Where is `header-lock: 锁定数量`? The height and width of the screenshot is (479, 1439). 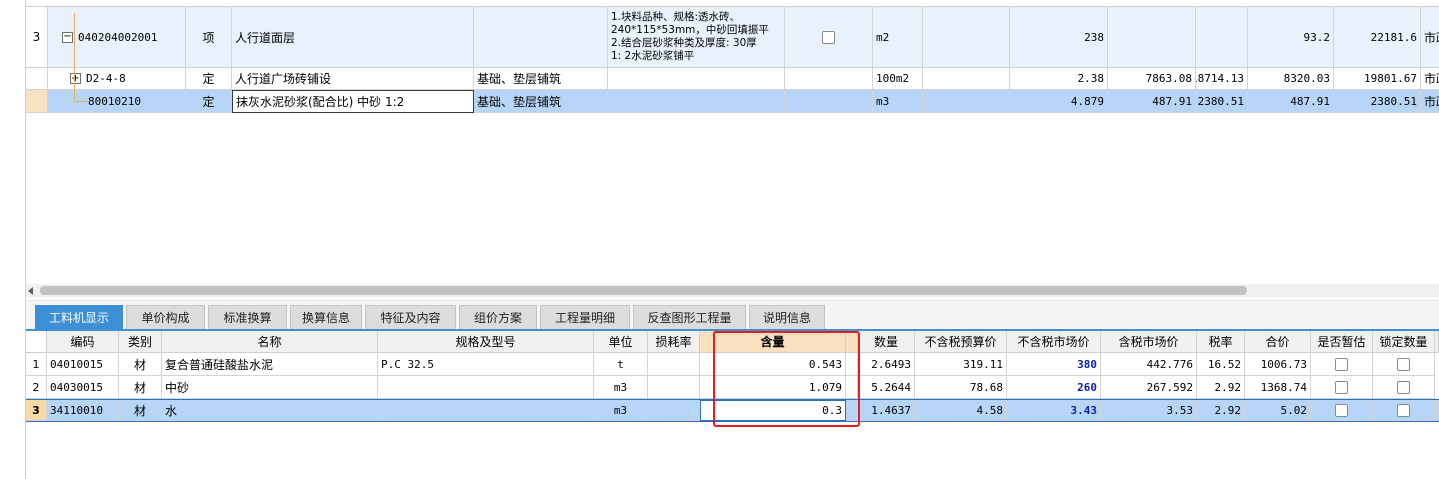 header-lock: 锁定数量 is located at coordinates (1404, 342).